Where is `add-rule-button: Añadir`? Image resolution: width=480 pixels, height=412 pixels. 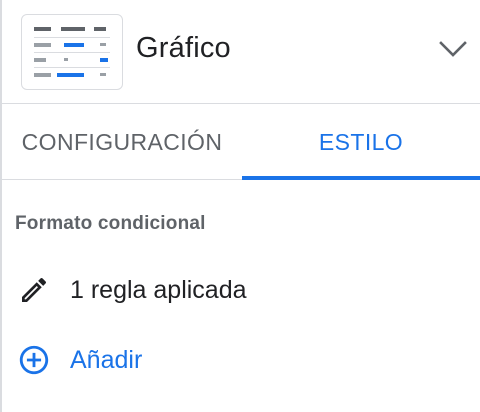 add-rule-button: Añadir is located at coordinates (79, 360).